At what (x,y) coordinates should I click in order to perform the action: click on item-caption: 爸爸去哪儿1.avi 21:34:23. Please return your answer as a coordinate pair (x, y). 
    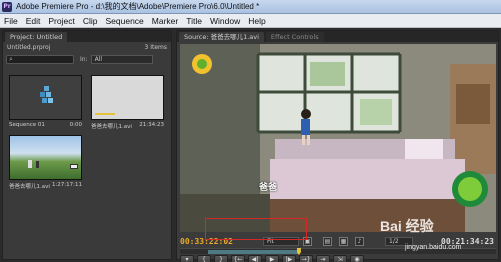
    Looking at the image, I should click on (127, 125).